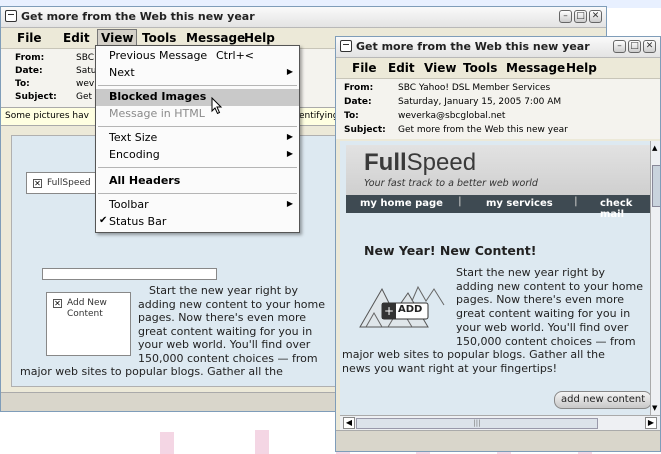  What do you see at coordinates (197, 181) in the screenshot?
I see `menu-item-all-headers: All Headers` at bounding box center [197, 181].